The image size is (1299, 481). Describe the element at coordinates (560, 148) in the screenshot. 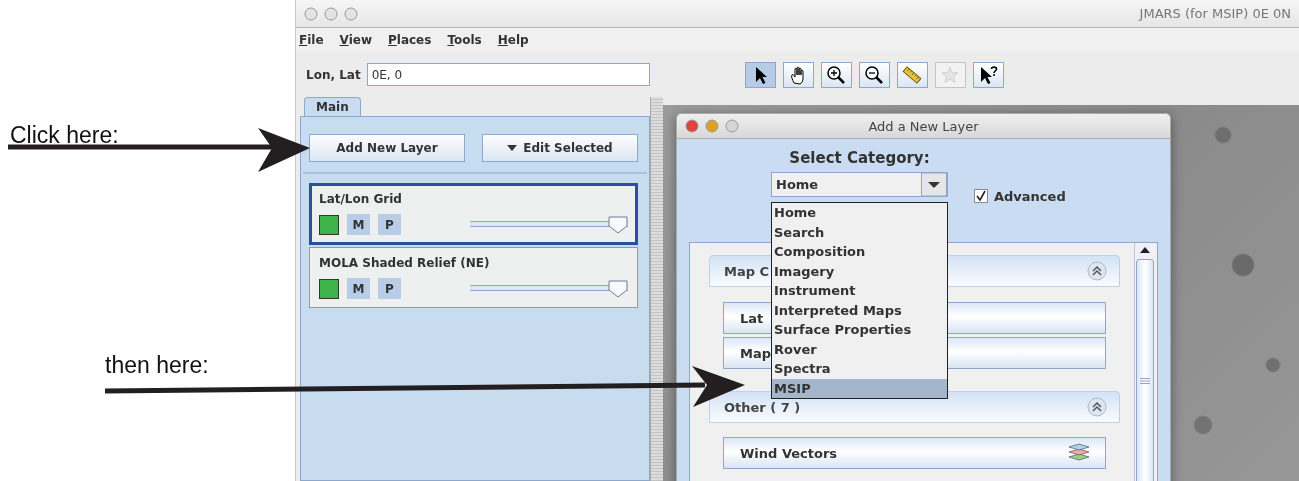

I see `menu-button: Edit Selected` at that location.